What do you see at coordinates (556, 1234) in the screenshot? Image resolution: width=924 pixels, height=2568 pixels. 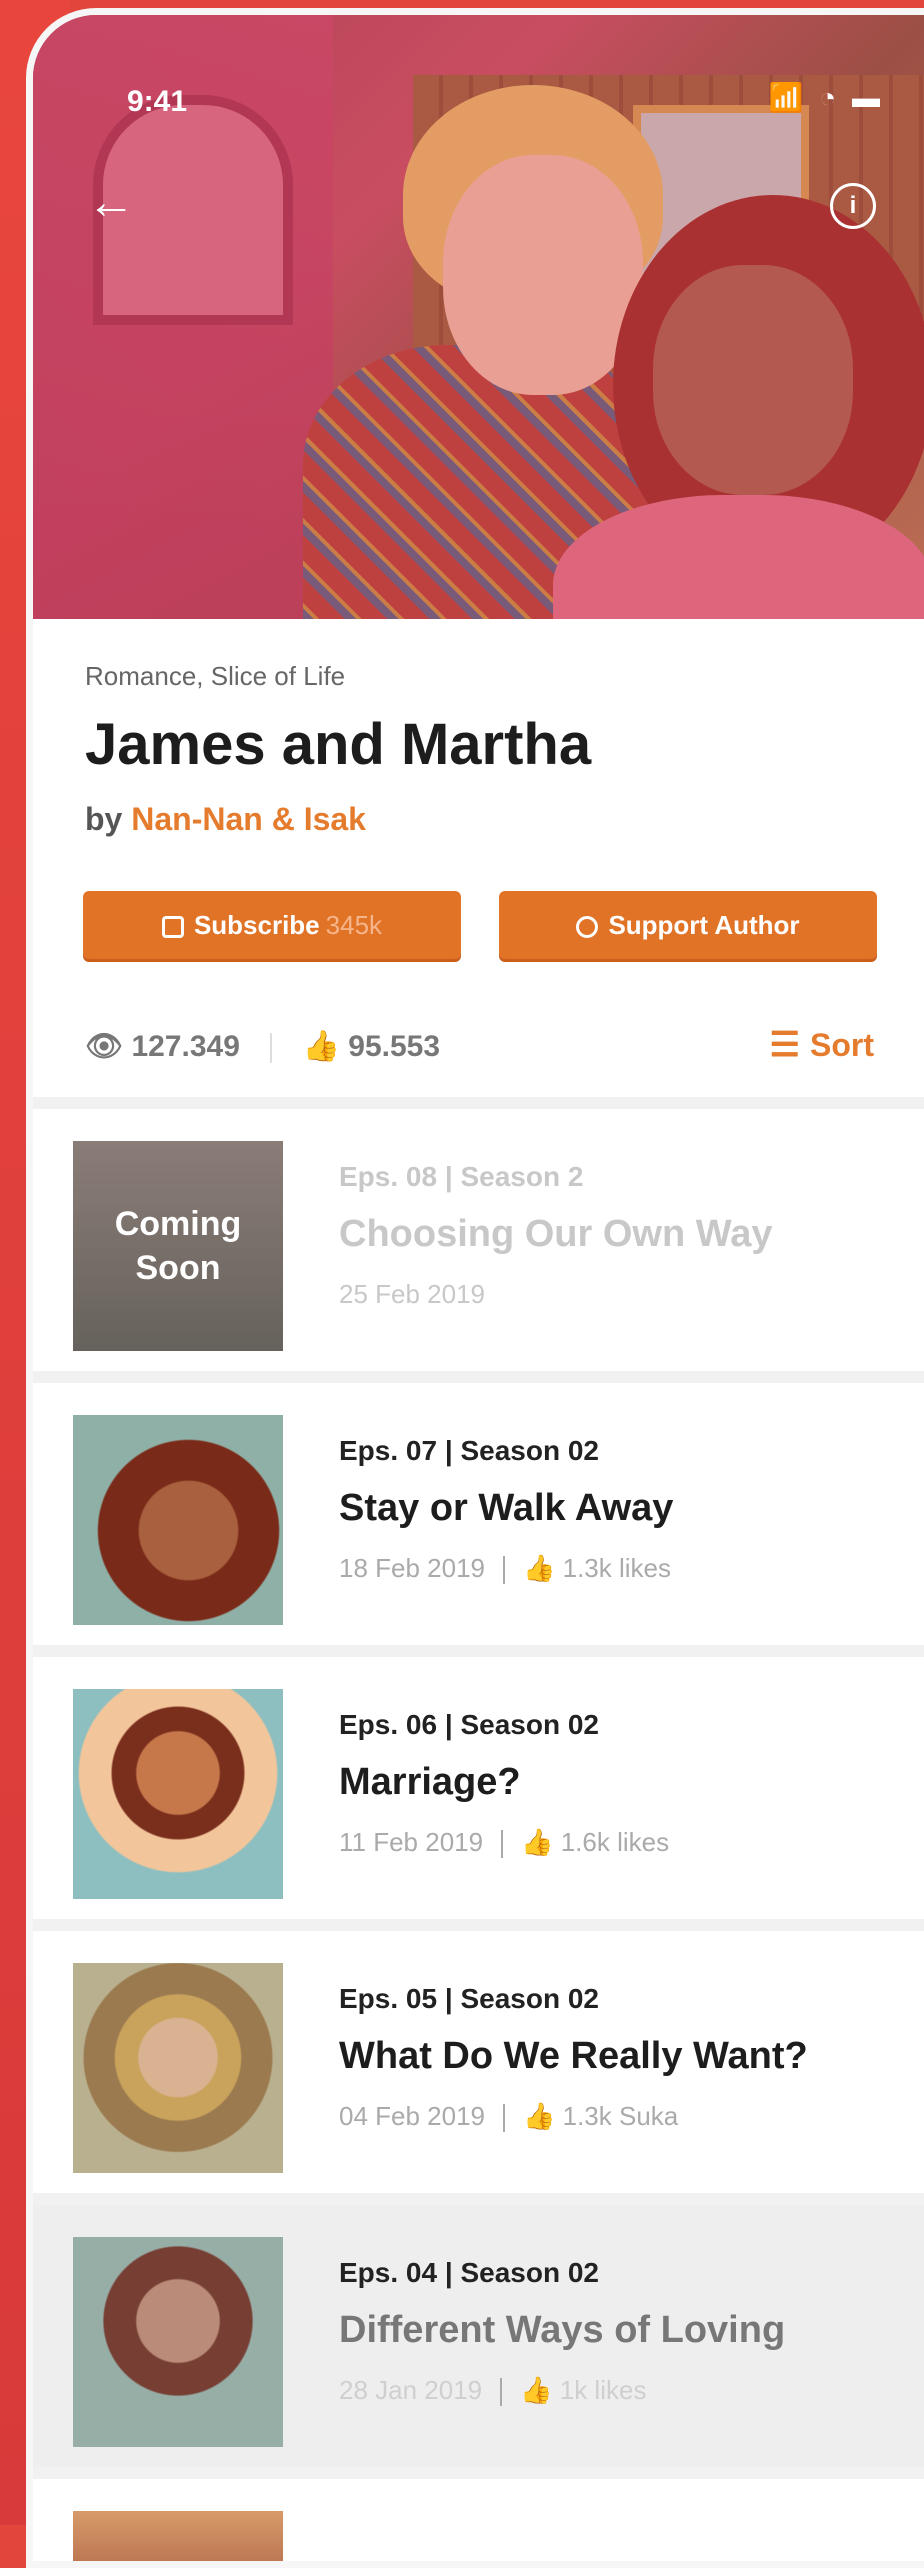 I see `episode-title: Choosing Our Own Way` at bounding box center [556, 1234].